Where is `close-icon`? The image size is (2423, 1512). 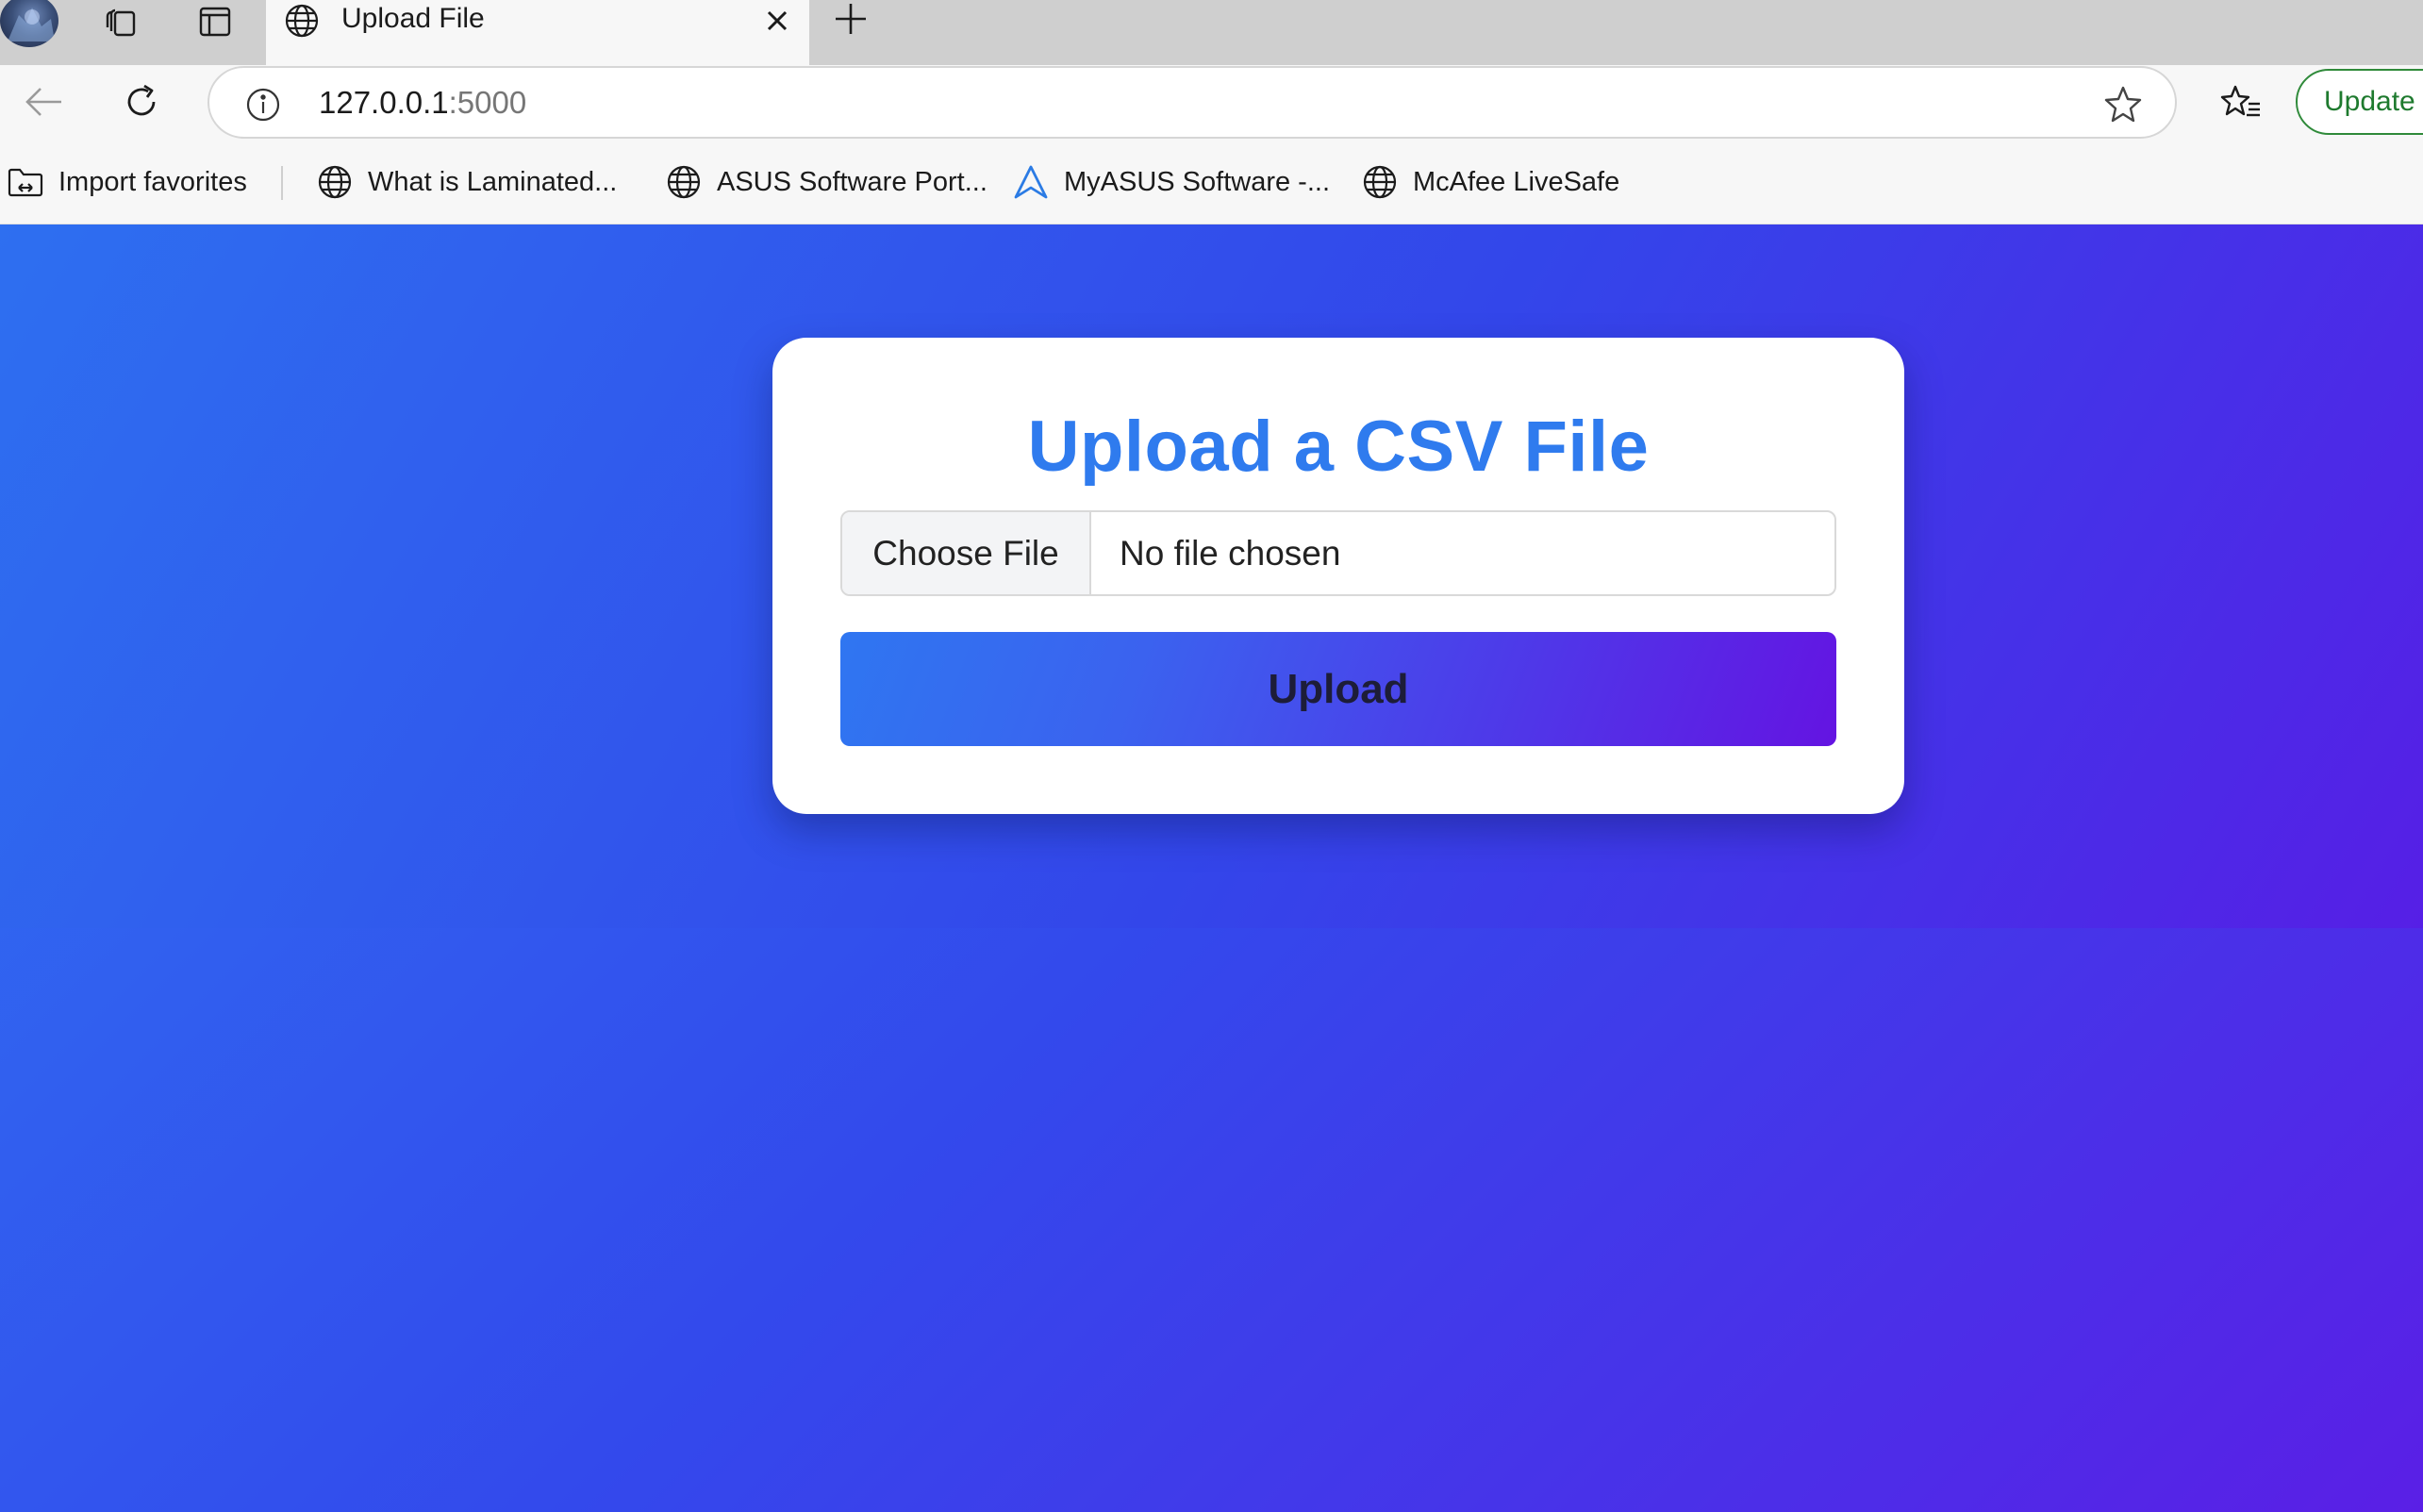 close-icon is located at coordinates (777, 20).